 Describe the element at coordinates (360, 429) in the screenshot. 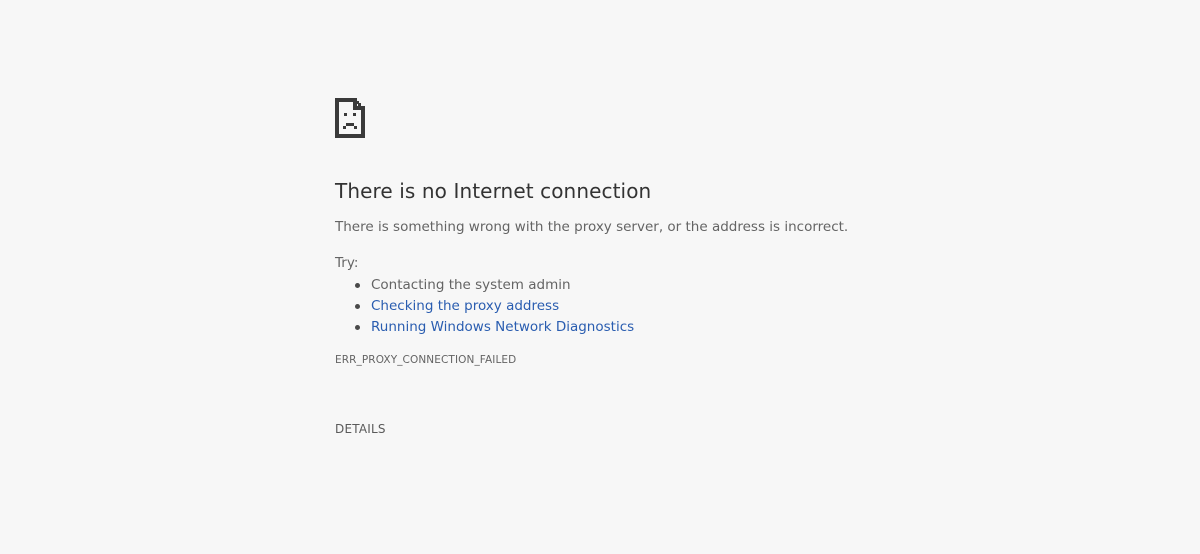

I see `details-button: DETAILS` at that location.